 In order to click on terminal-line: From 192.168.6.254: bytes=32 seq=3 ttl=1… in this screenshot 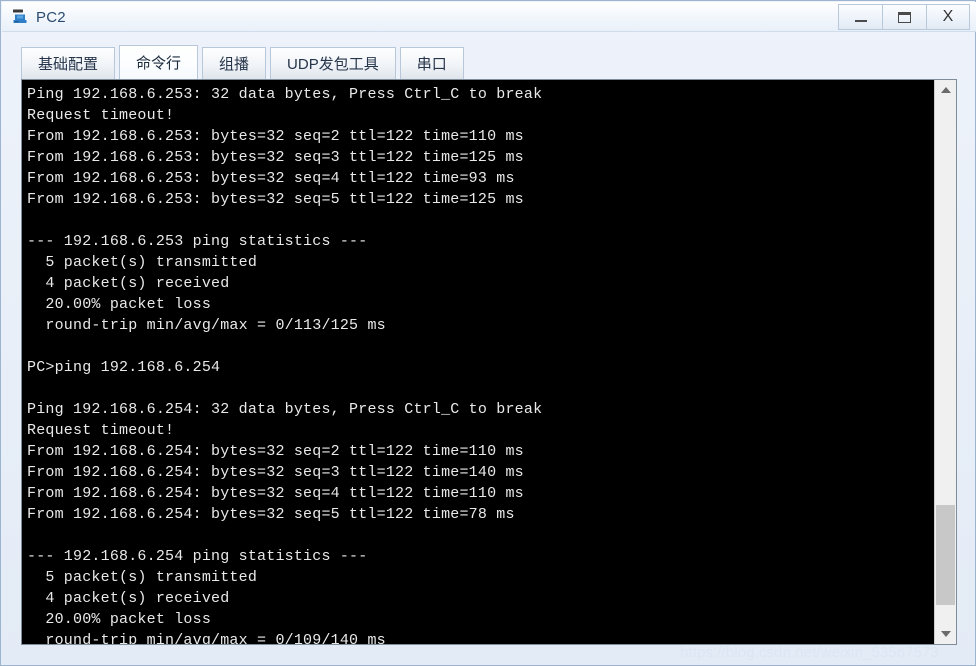, I will do `click(275, 472)`.